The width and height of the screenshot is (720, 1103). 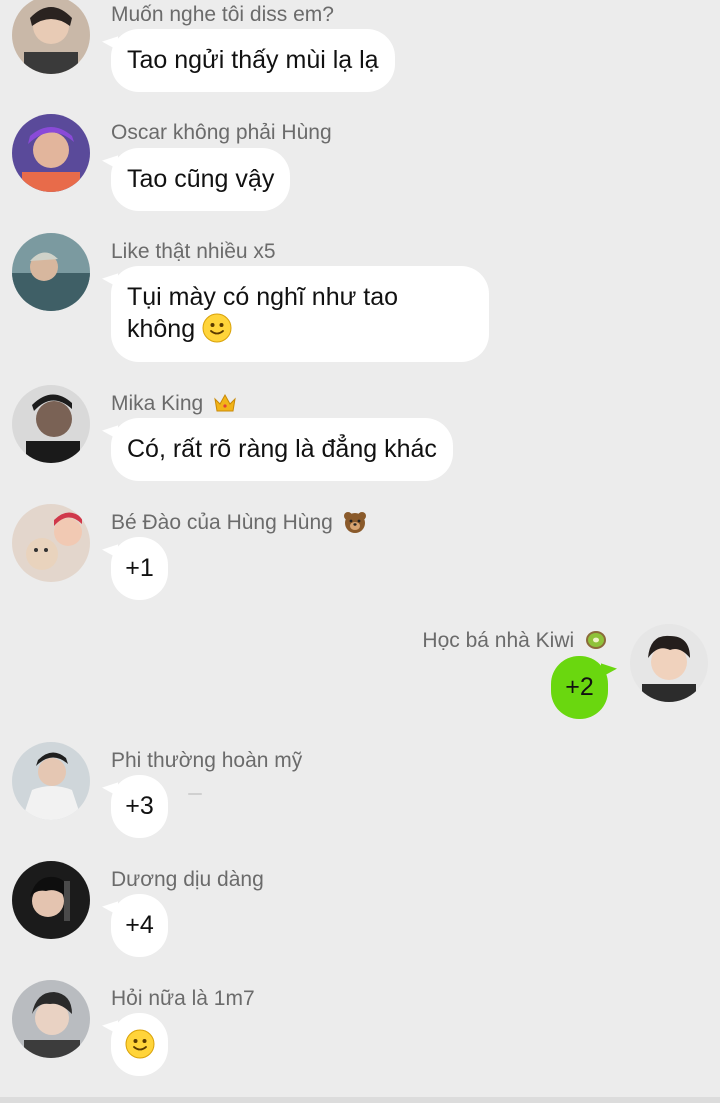 I want to click on message-text-line: không, so click(x=300, y=329).